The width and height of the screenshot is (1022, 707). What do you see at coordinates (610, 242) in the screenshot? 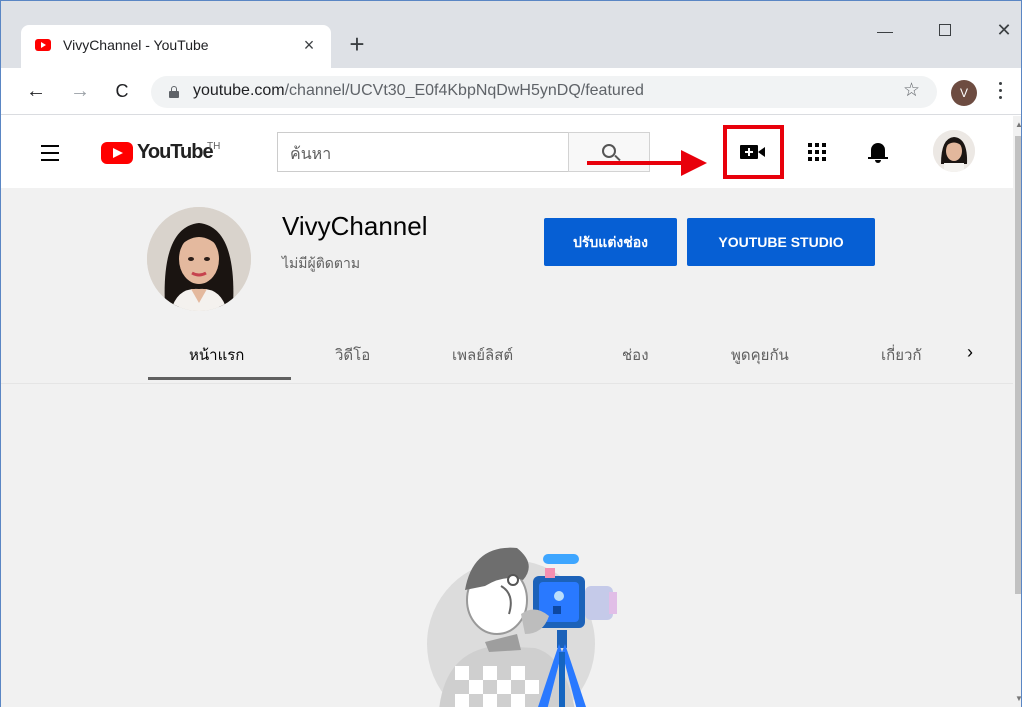
I see `customize-channel-button: ปรับแต่งช่อง` at bounding box center [610, 242].